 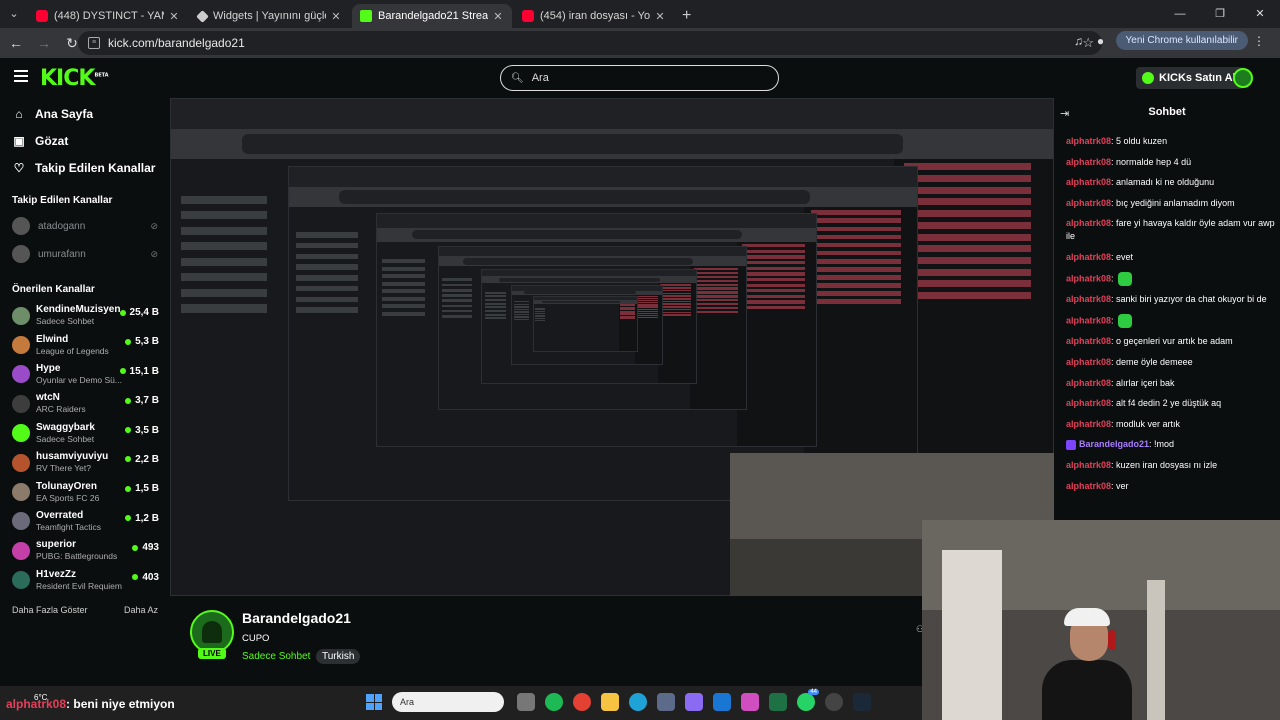 I want to click on chrome-icon, so click(x=582, y=702).